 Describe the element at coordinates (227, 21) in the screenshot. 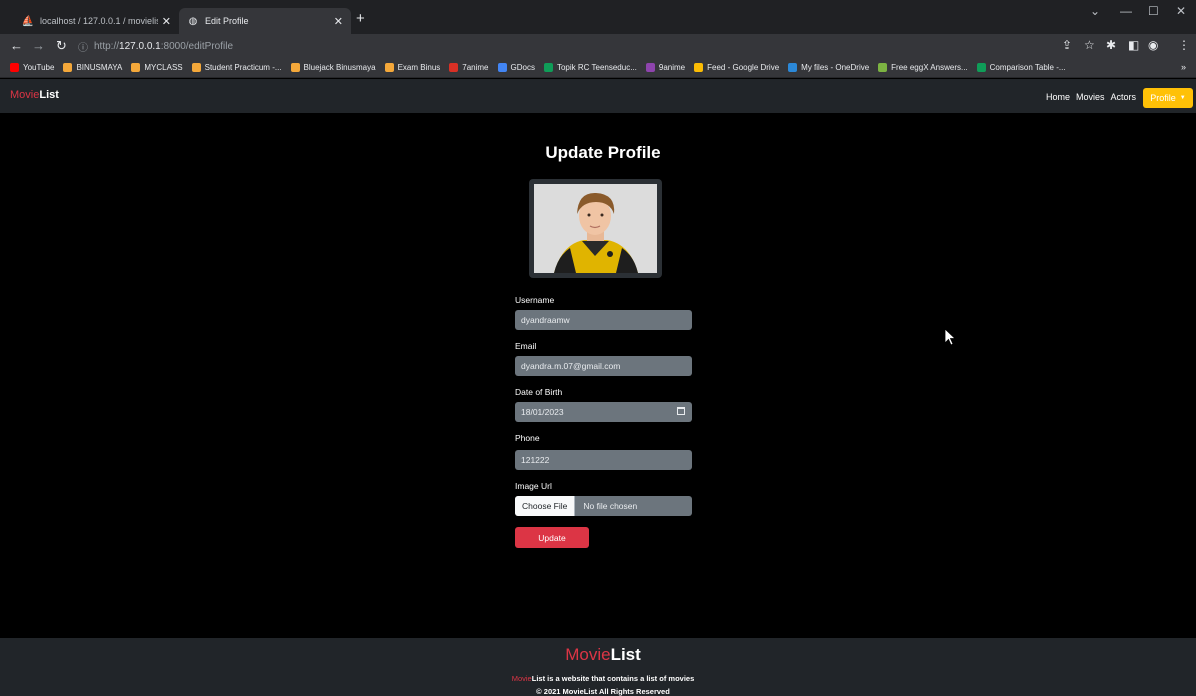

I see `tab-title: Edit Profile` at that location.